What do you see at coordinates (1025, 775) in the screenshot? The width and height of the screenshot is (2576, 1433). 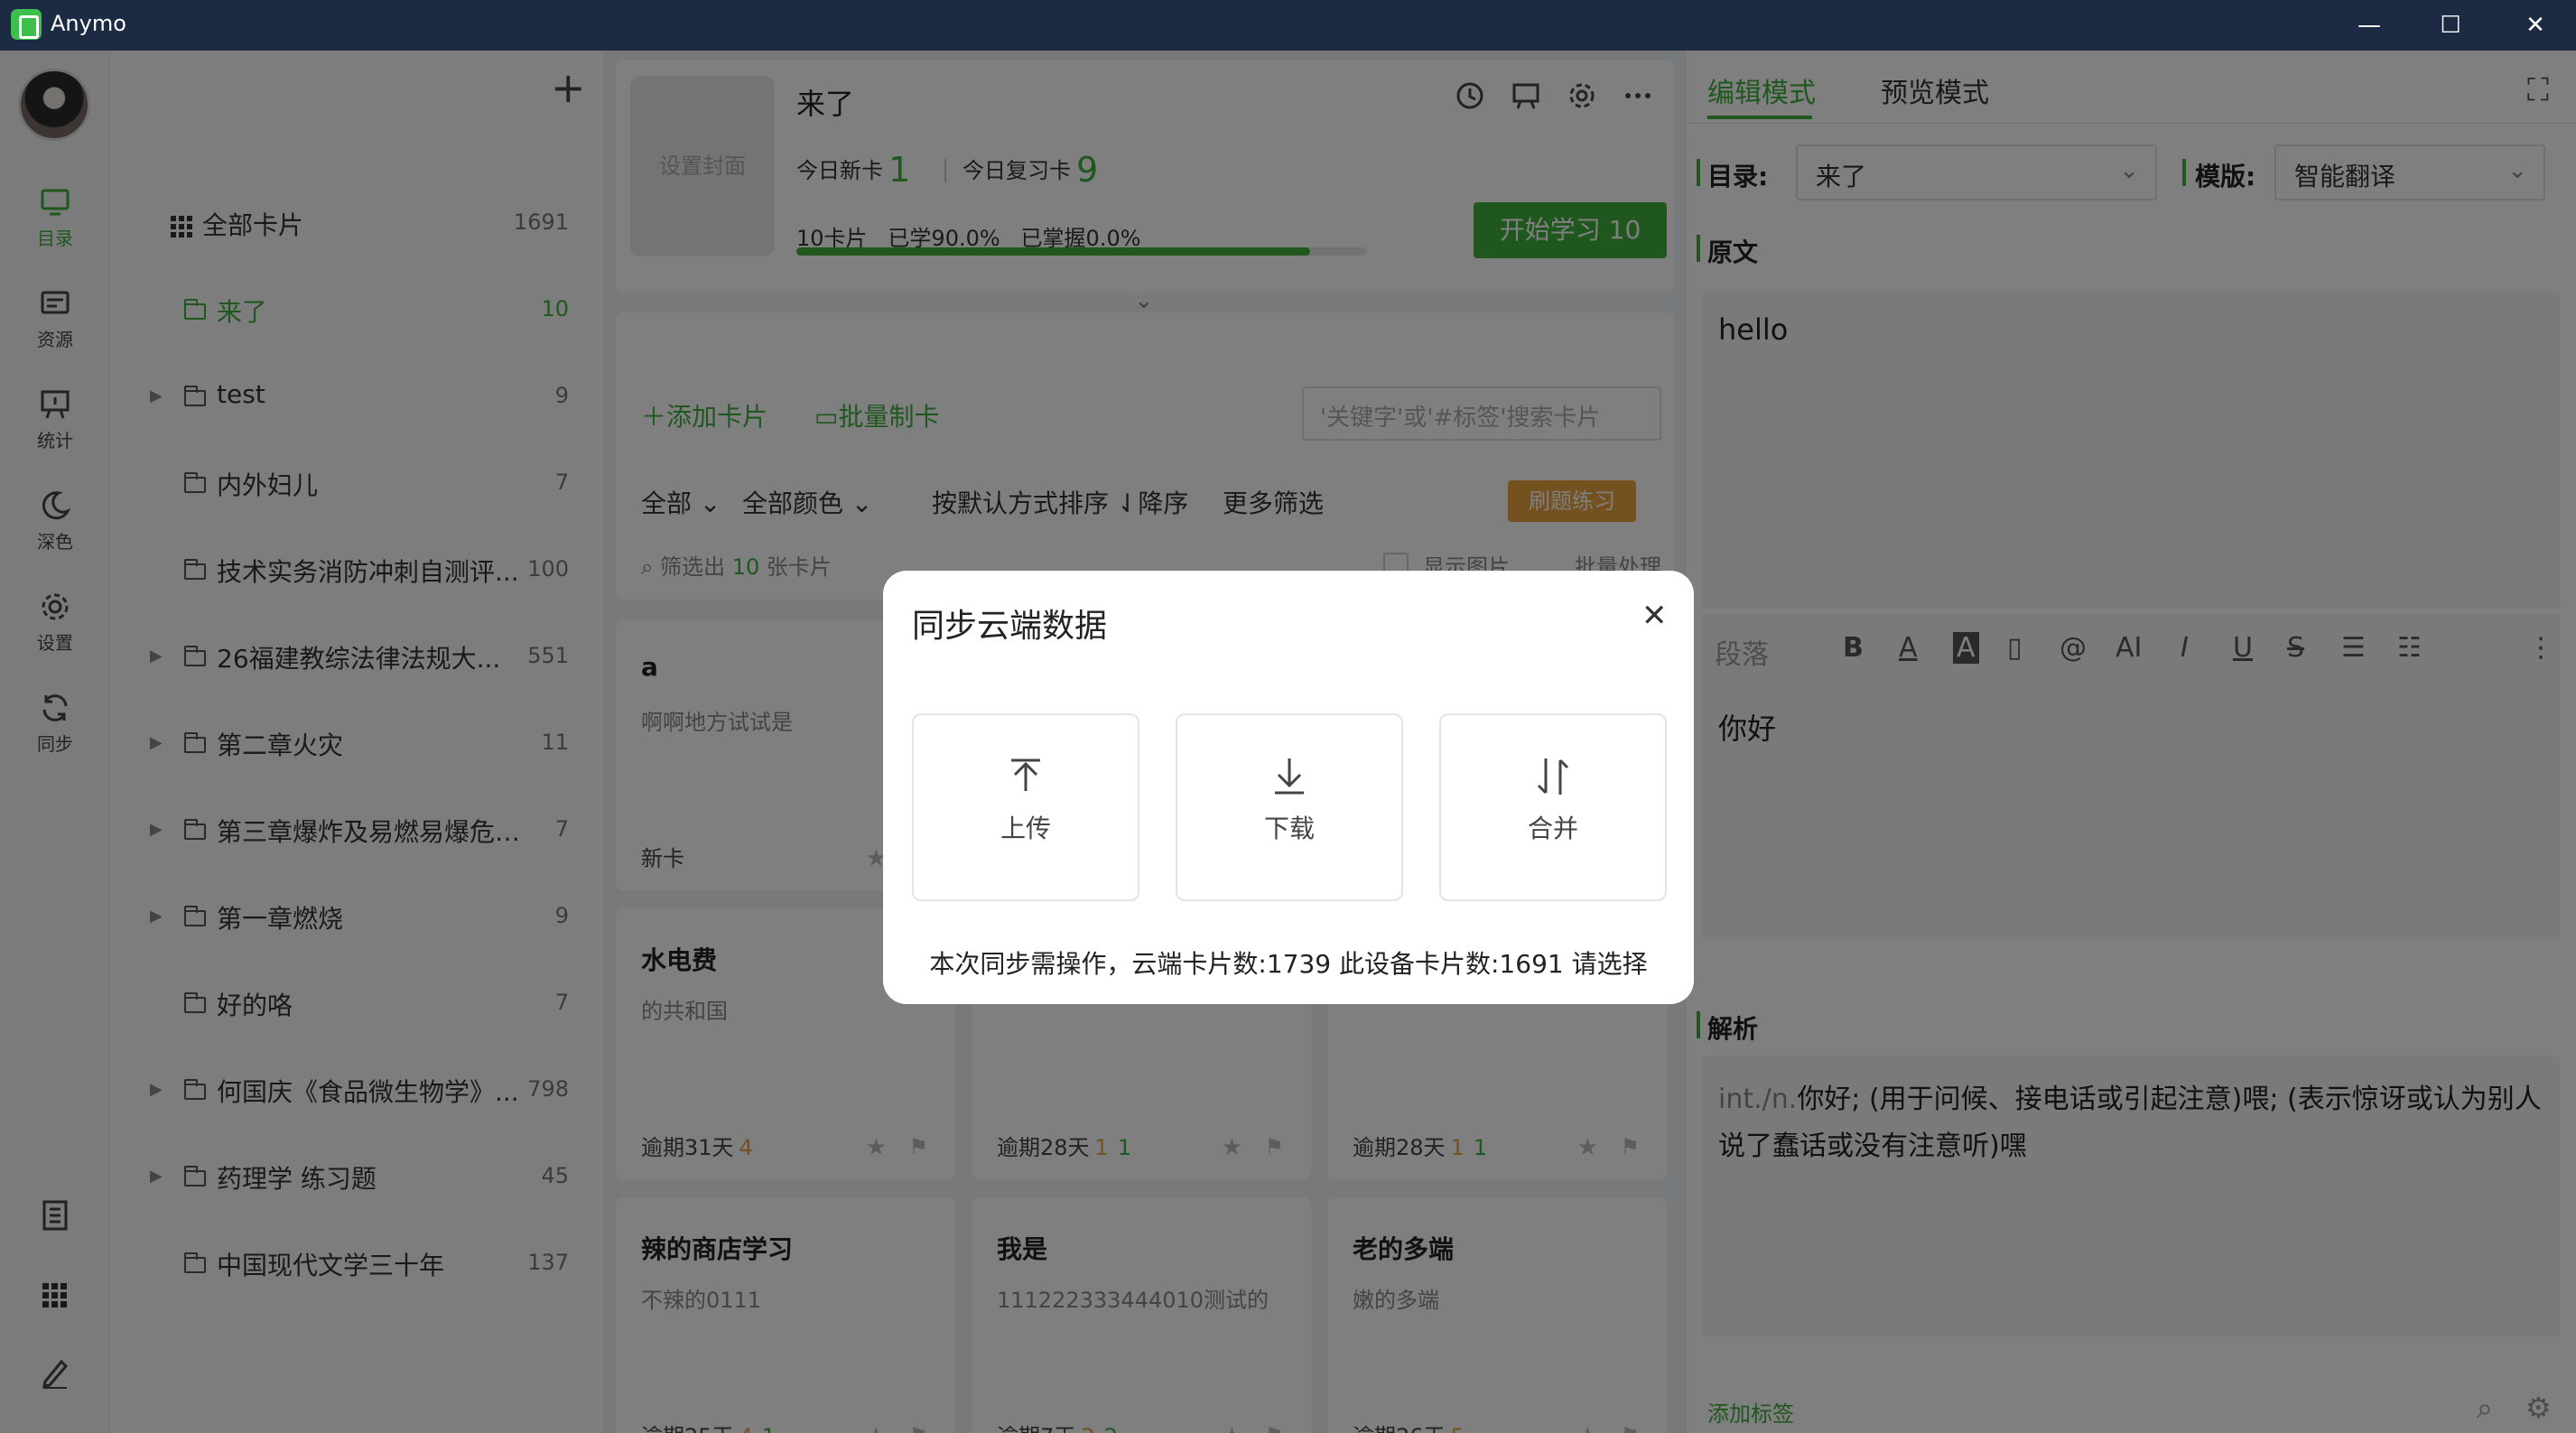 I see `upload-icon` at bounding box center [1025, 775].